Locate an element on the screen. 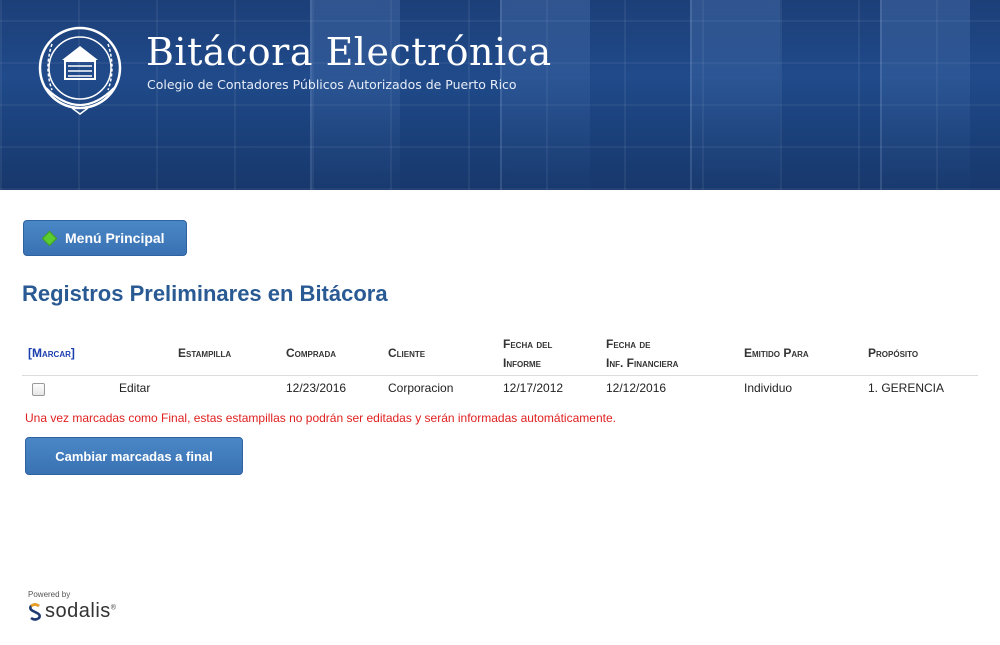 The image size is (1000, 645). powered-by-footer: Powered by sodalis® is located at coordinates (72, 606).